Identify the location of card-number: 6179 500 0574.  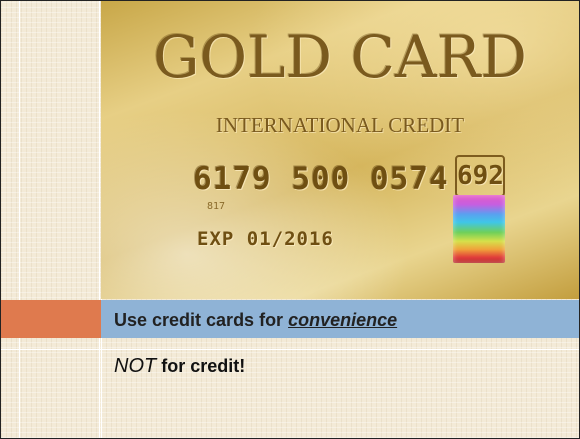
(321, 179).